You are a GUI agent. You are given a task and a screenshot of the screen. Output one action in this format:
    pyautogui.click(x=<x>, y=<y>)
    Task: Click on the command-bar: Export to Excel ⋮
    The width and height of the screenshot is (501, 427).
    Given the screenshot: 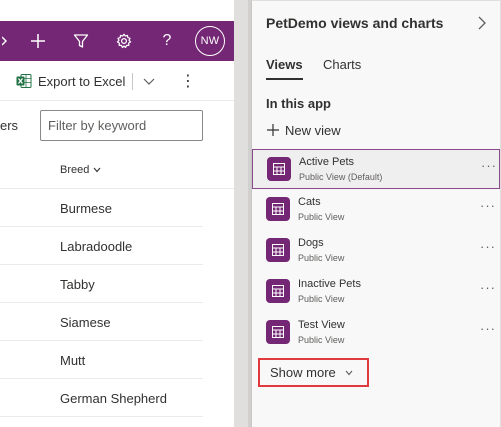 What is the action you would take?
    pyautogui.click(x=117, y=81)
    